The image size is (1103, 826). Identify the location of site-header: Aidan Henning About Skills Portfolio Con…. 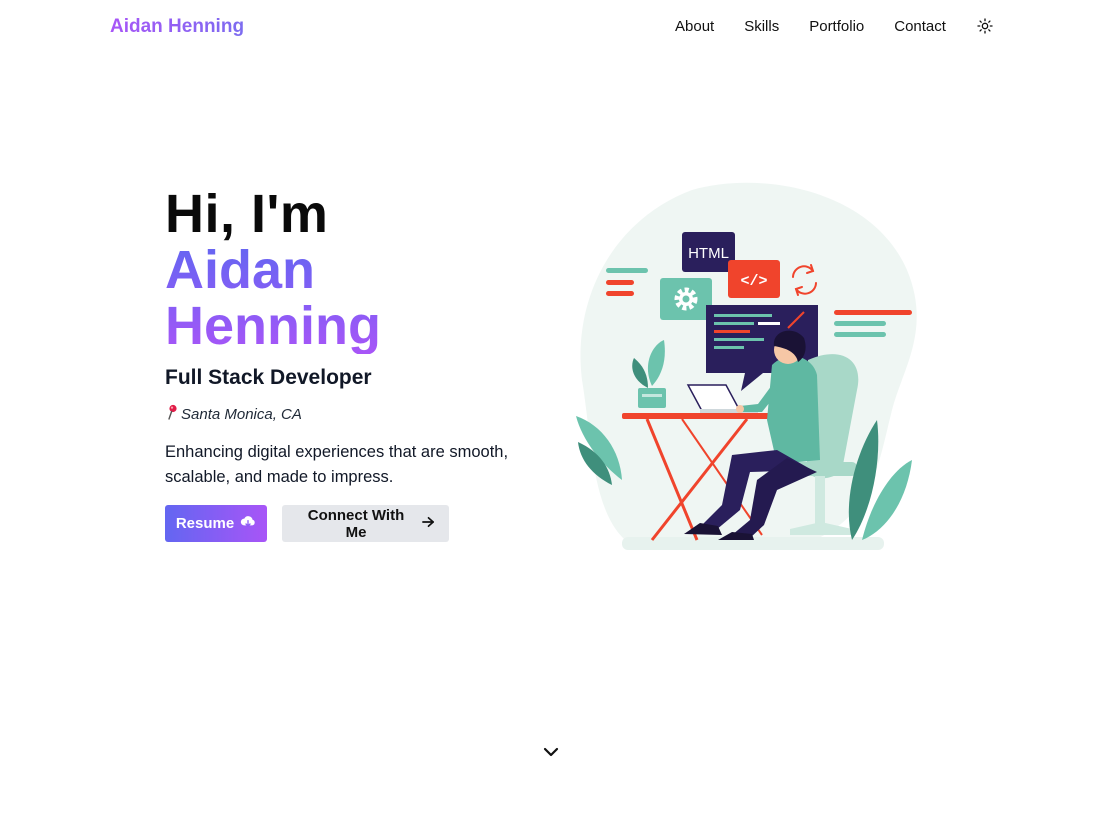
(551, 28).